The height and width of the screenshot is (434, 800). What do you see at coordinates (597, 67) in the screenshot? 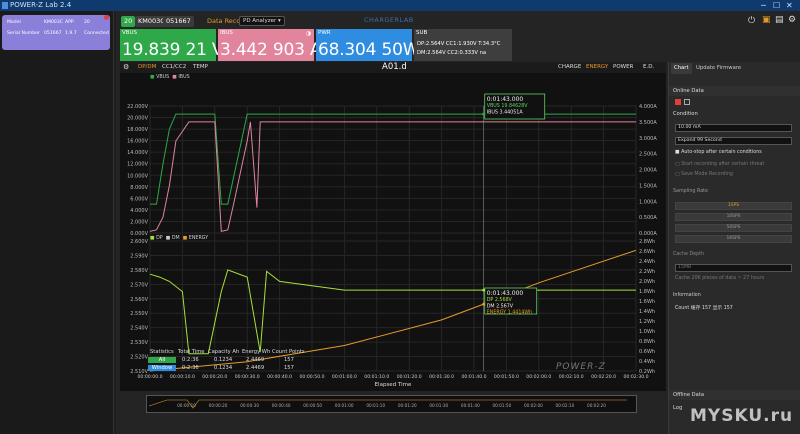
I see `tab-energy: ENERGY` at bounding box center [597, 67].